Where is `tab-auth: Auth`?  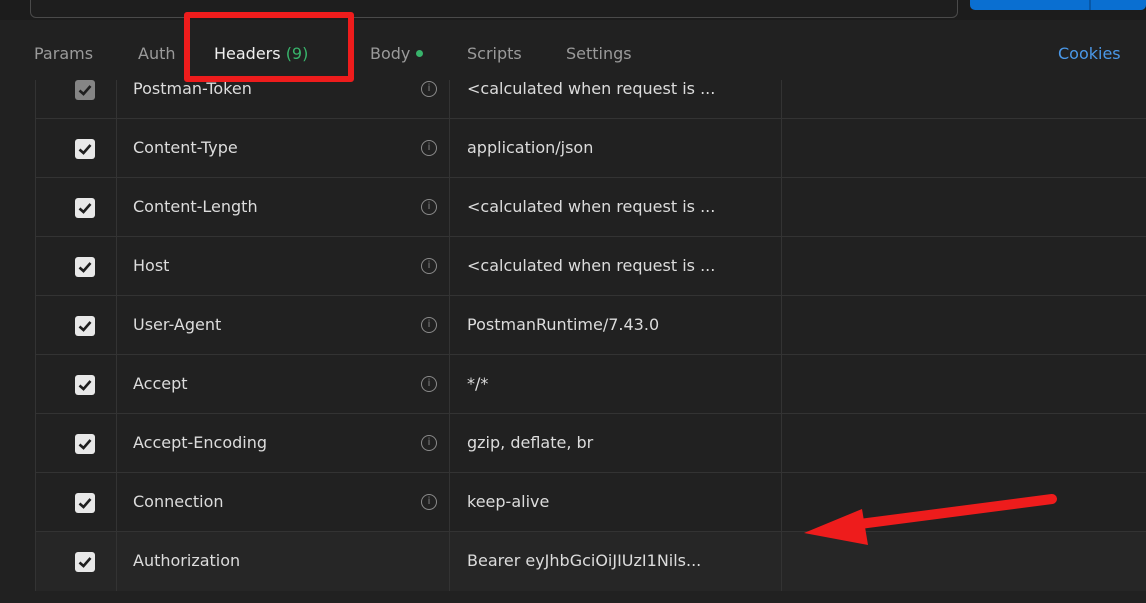 tab-auth: Auth is located at coordinates (157, 53).